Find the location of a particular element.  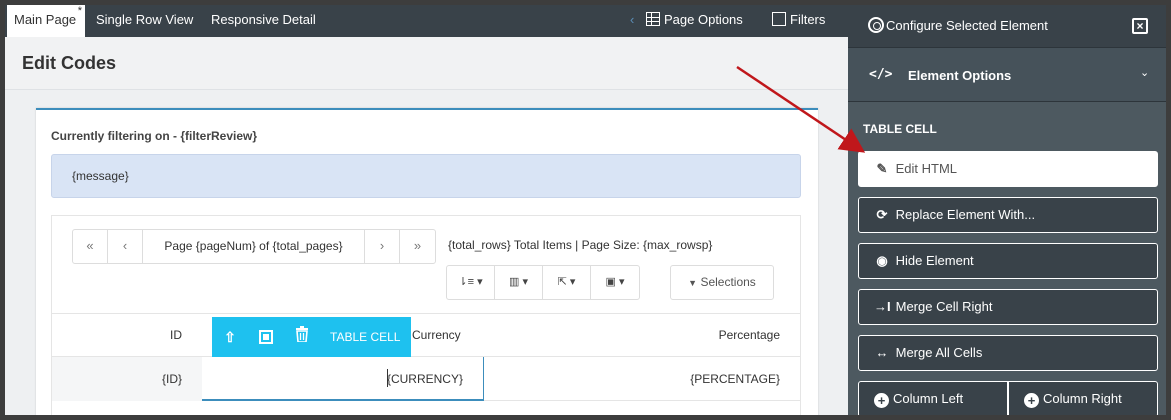

sort-button: ⇂≡ ▾ is located at coordinates (471, 282).